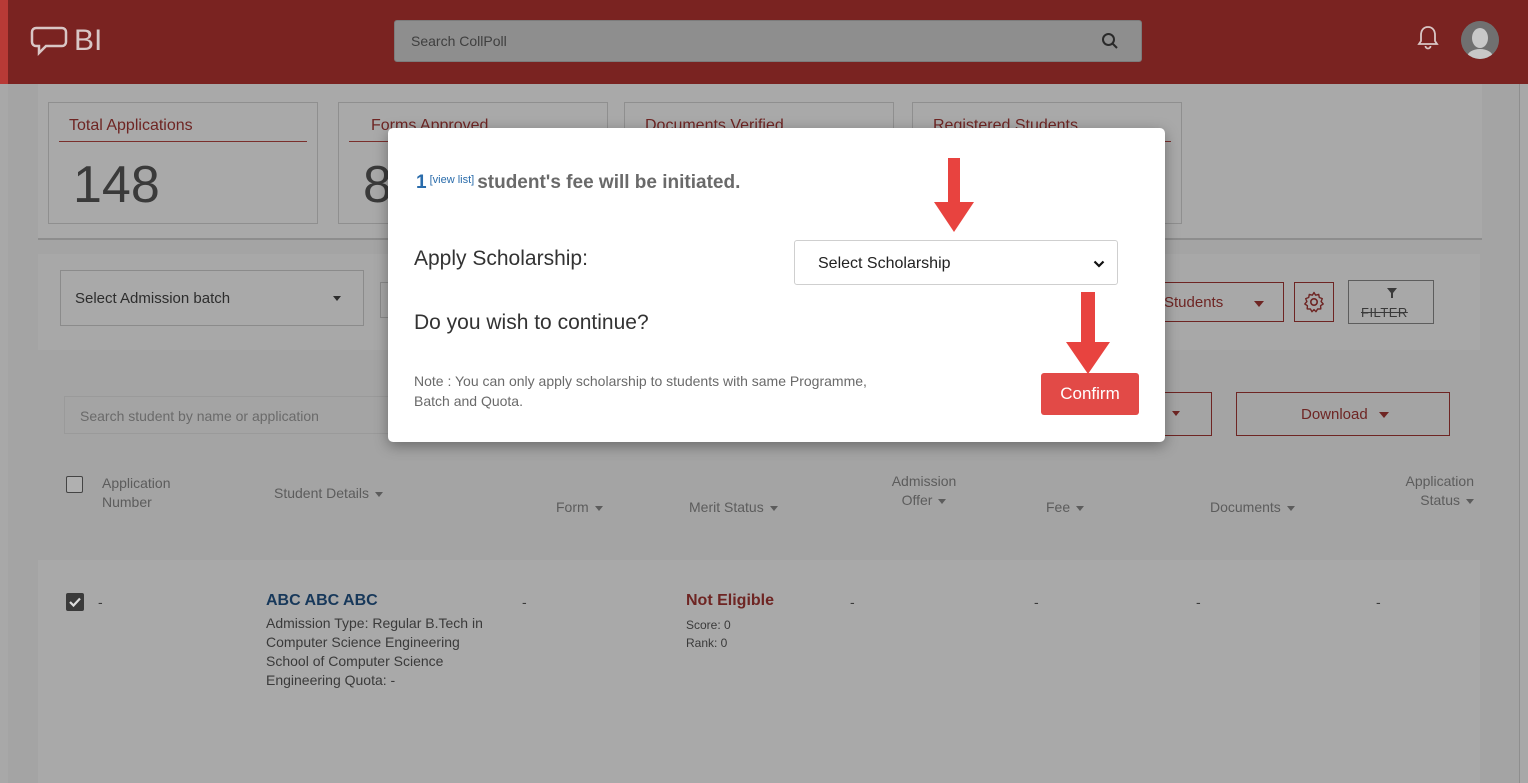  I want to click on column-label: Fee, so click(1058, 507).